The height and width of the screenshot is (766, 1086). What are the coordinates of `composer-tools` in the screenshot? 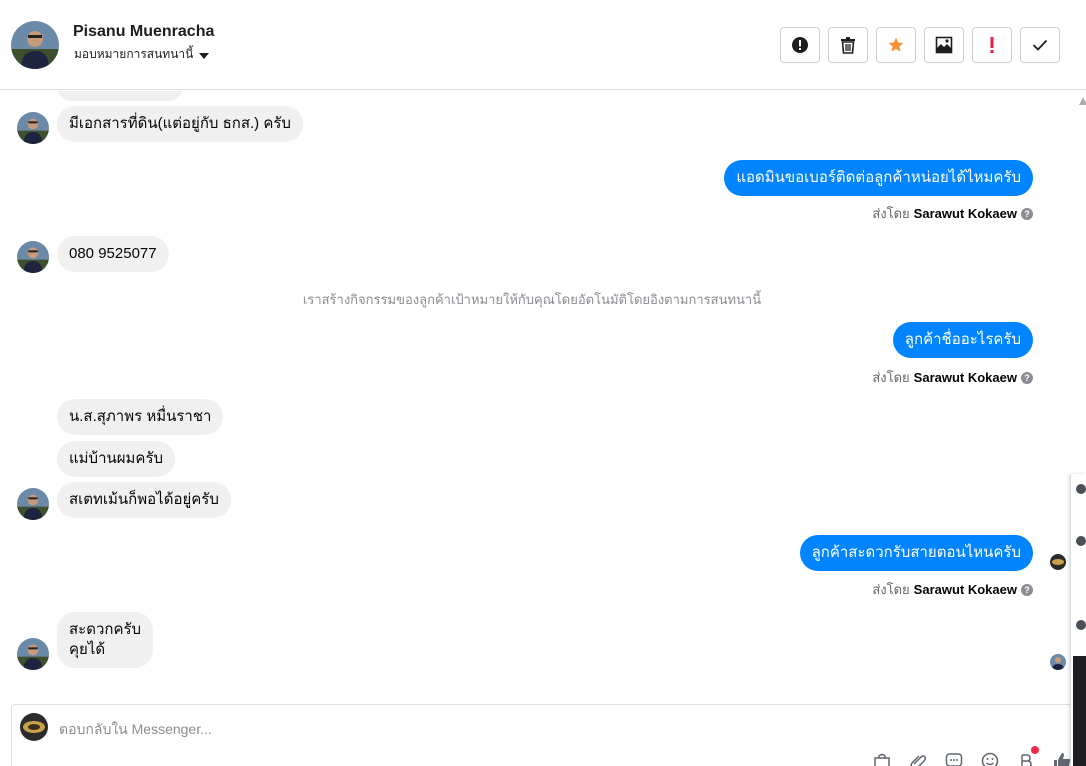 It's located at (972, 756).